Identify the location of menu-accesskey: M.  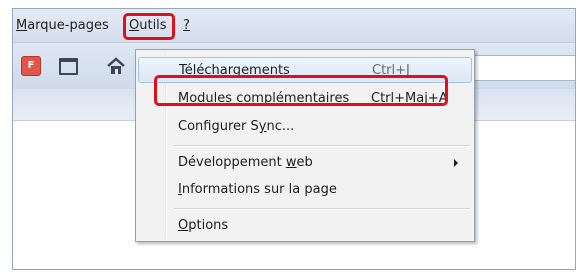
(22, 25).